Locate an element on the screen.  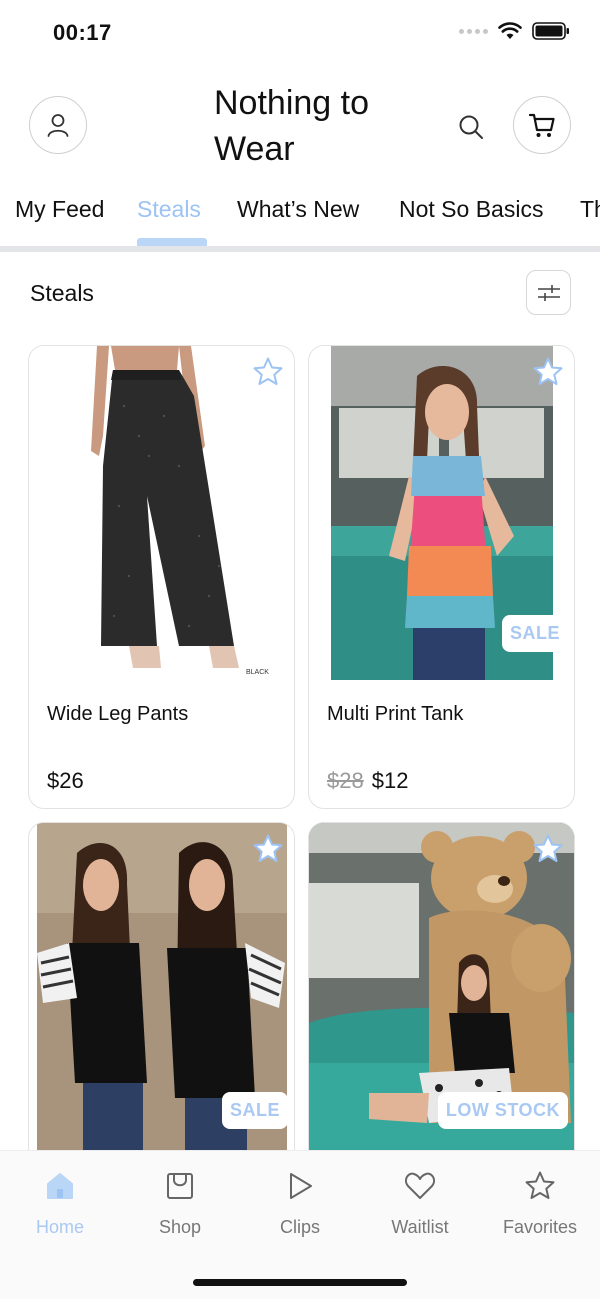
cellular-signal-icon is located at coordinates (473, 31).